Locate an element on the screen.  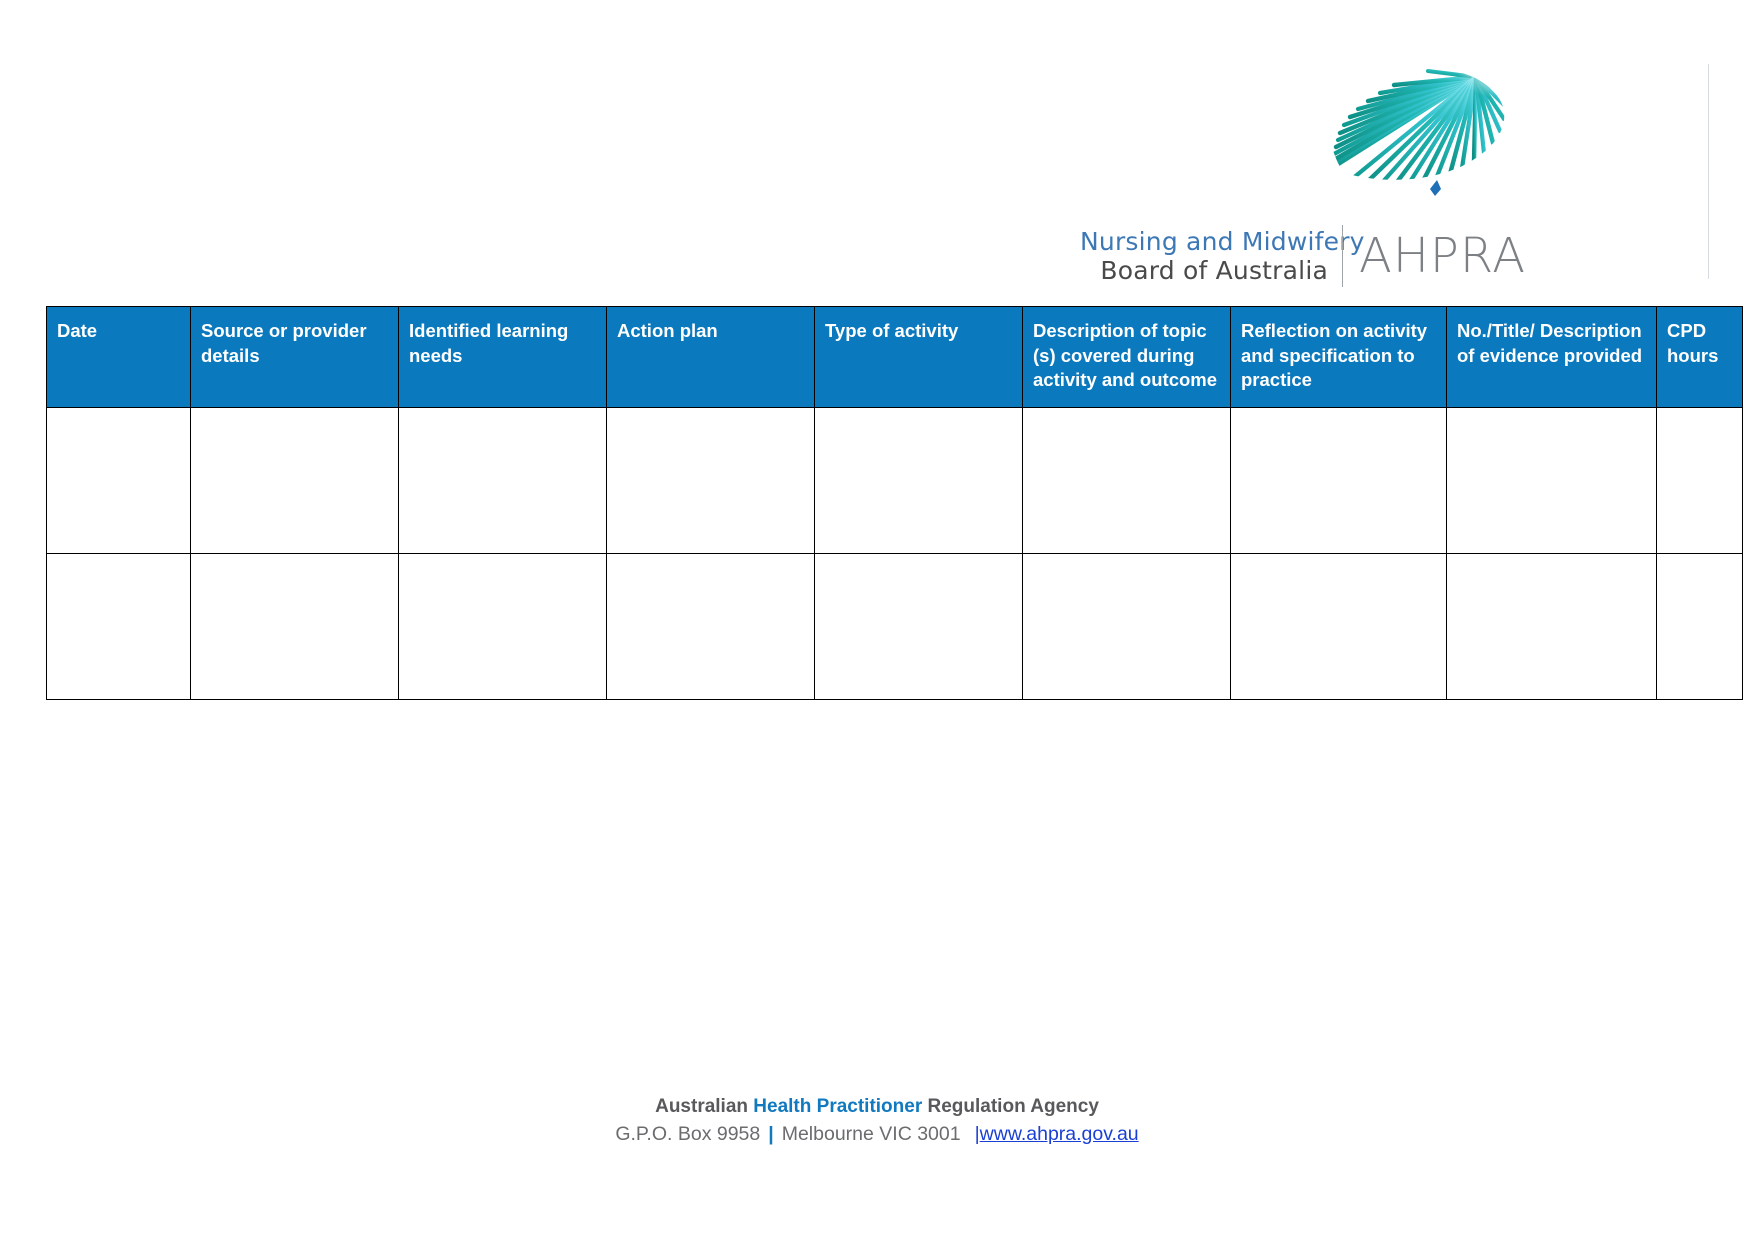
footer-url-text: www.ahpra.gov.au is located at coordinates (1059, 1134).